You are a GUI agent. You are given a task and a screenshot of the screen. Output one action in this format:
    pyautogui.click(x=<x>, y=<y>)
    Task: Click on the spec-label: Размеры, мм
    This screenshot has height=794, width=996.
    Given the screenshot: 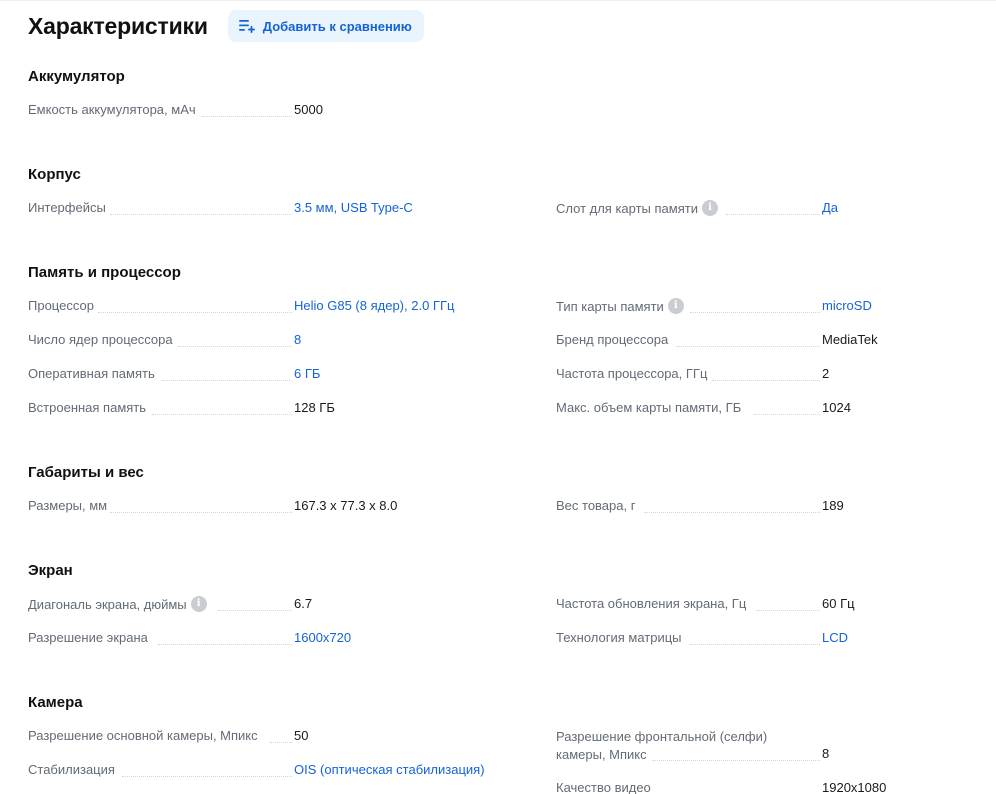 What is the action you would take?
    pyautogui.click(x=68, y=505)
    